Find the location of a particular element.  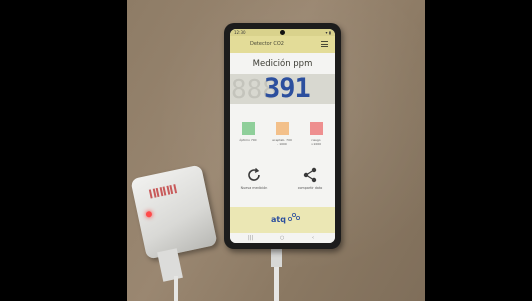

legend-label-acceptable: aceptab. 700 - 1000 is located at coordinates (282, 142).